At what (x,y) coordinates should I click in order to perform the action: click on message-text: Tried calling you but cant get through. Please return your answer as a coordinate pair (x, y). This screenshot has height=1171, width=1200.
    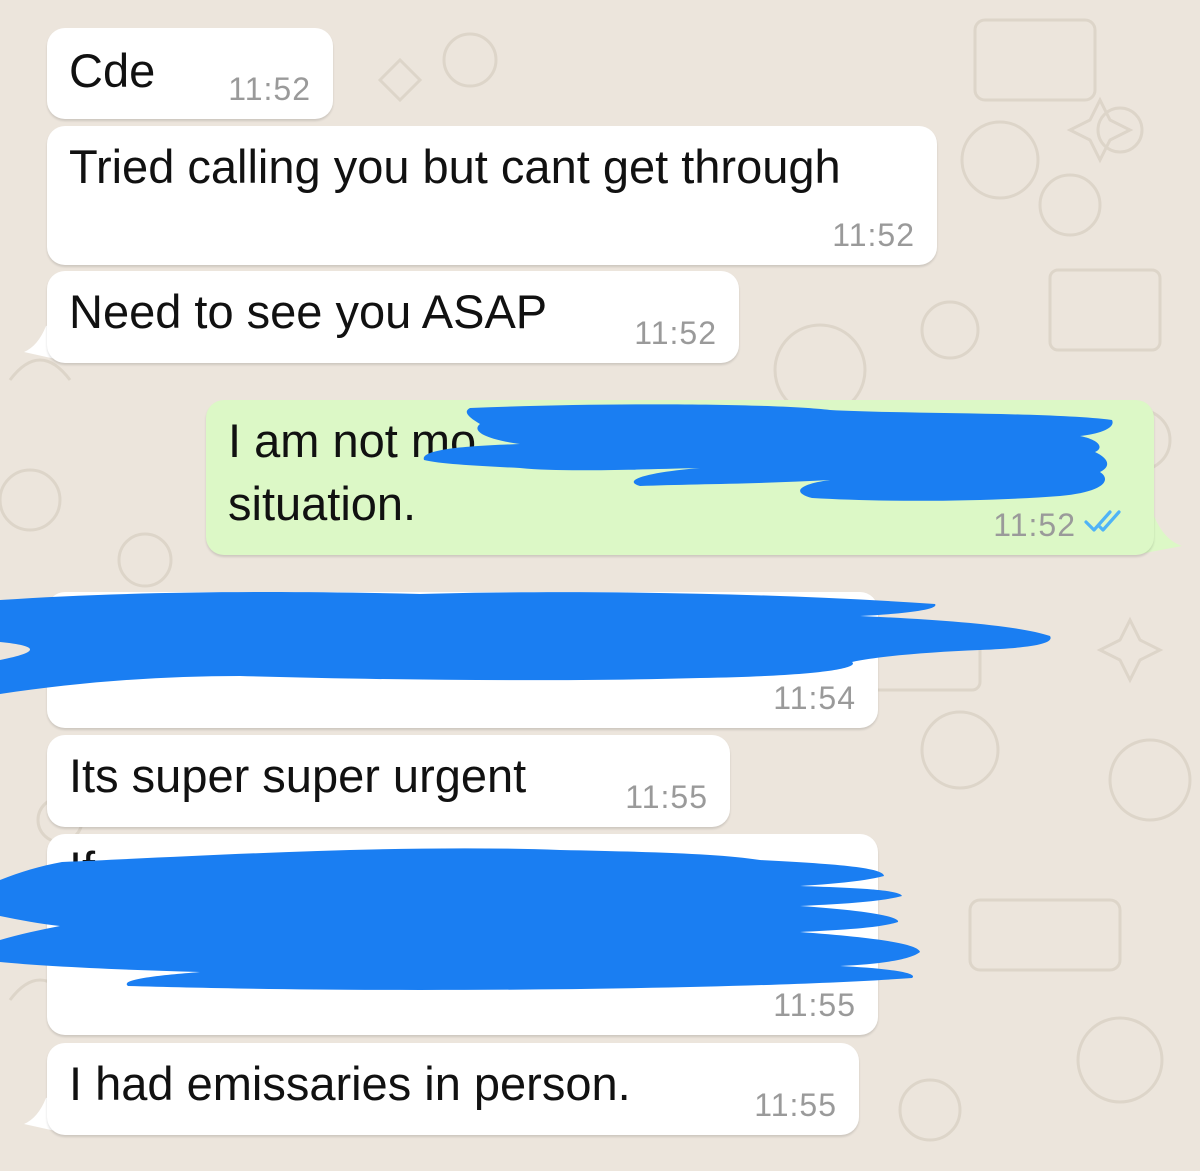
    Looking at the image, I should click on (455, 166).